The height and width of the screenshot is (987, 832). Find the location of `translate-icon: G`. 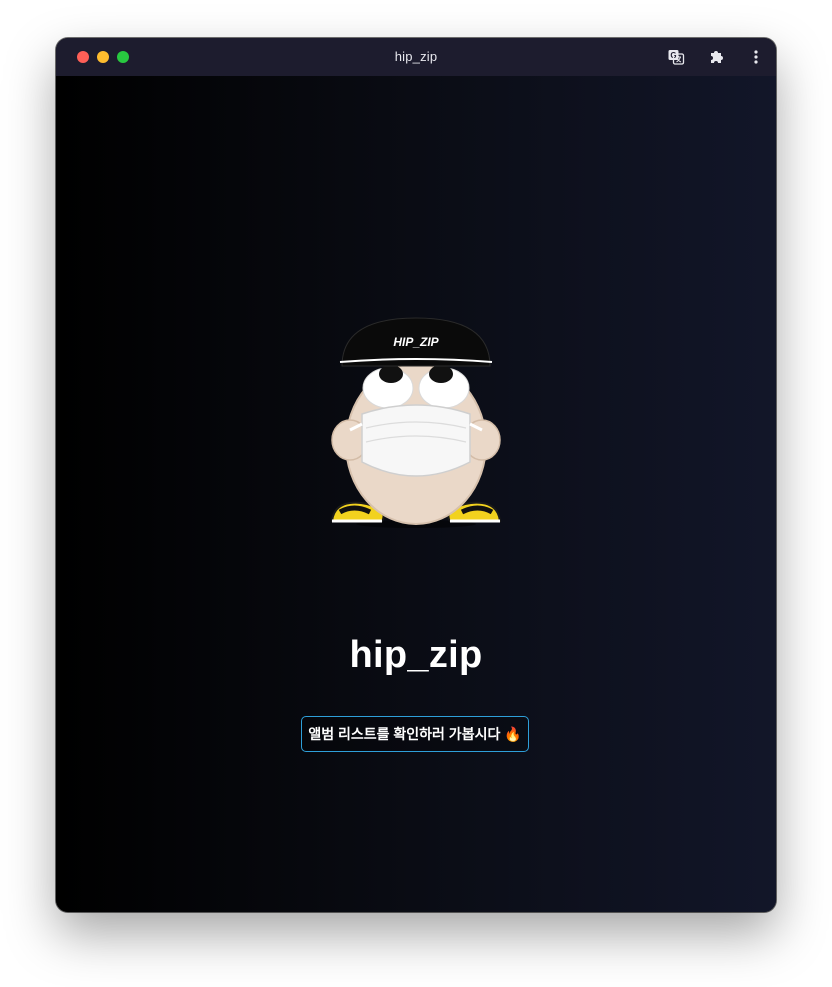

translate-icon: G is located at coordinates (676, 57).